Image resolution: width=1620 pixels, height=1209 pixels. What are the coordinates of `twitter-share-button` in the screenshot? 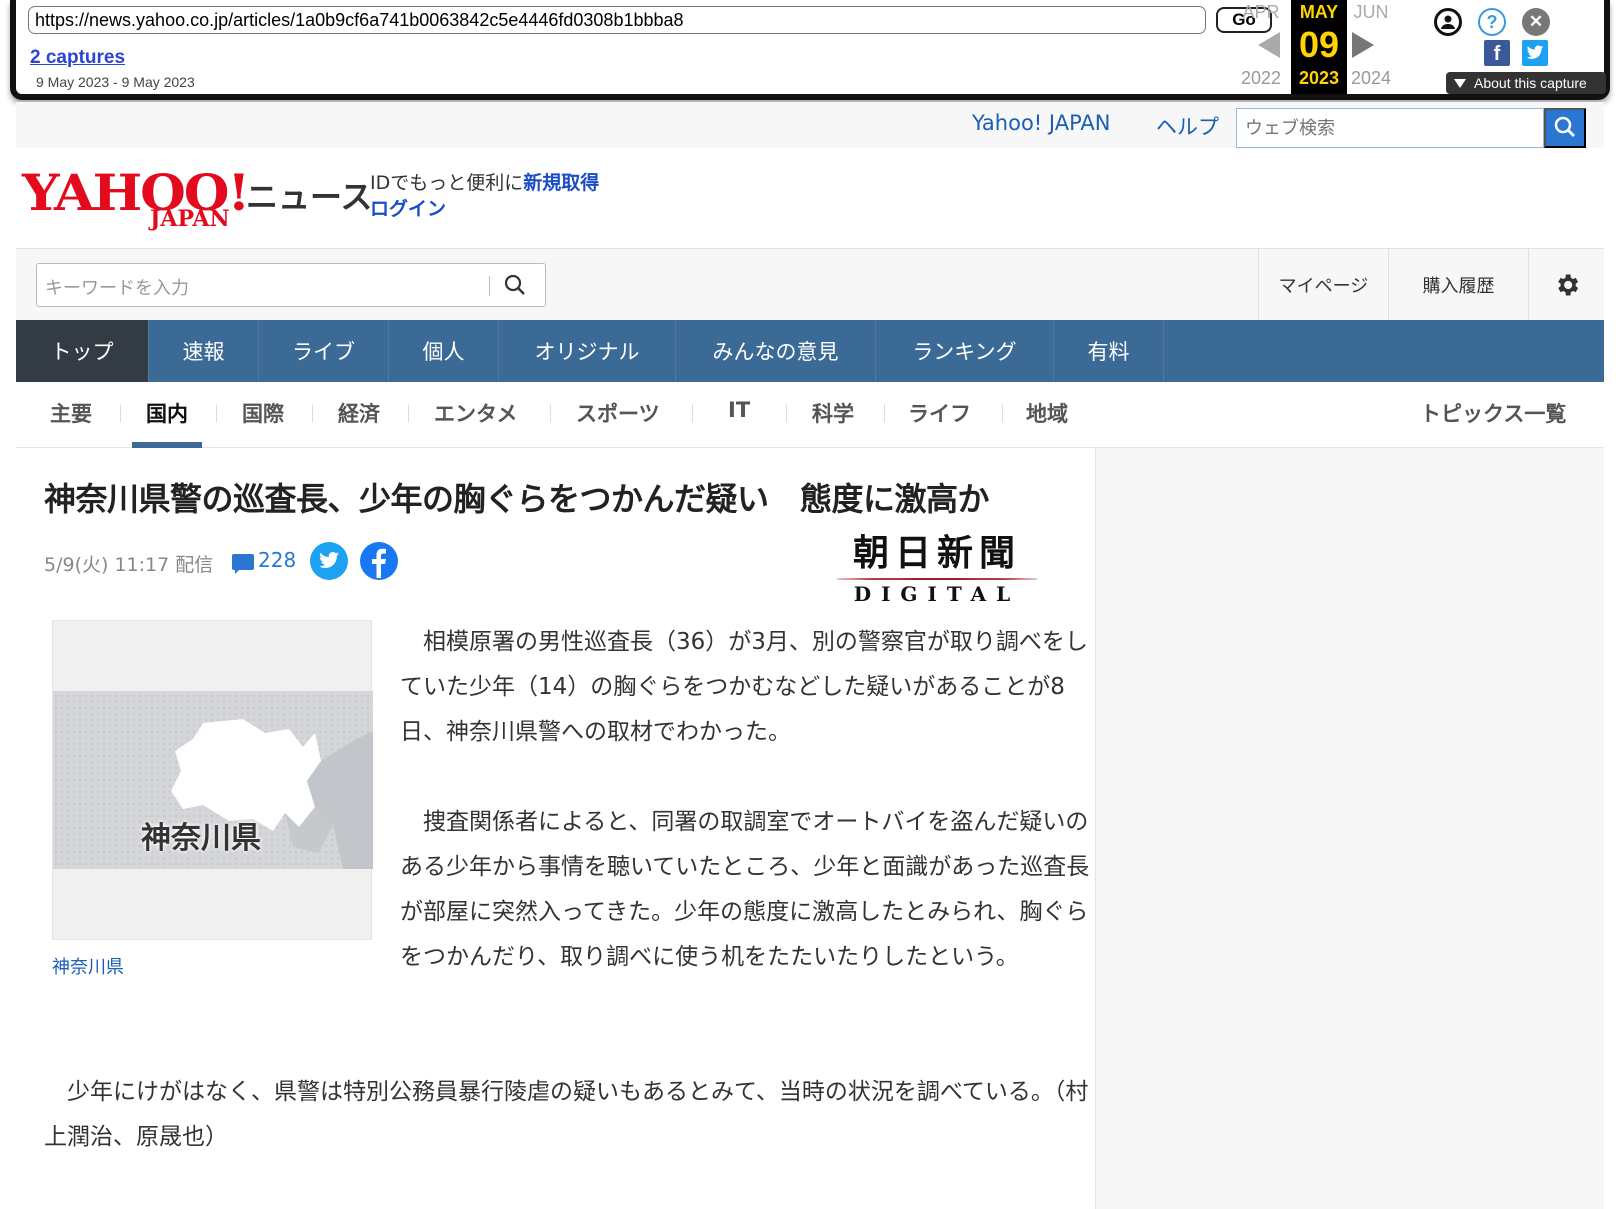 It's located at (329, 561).